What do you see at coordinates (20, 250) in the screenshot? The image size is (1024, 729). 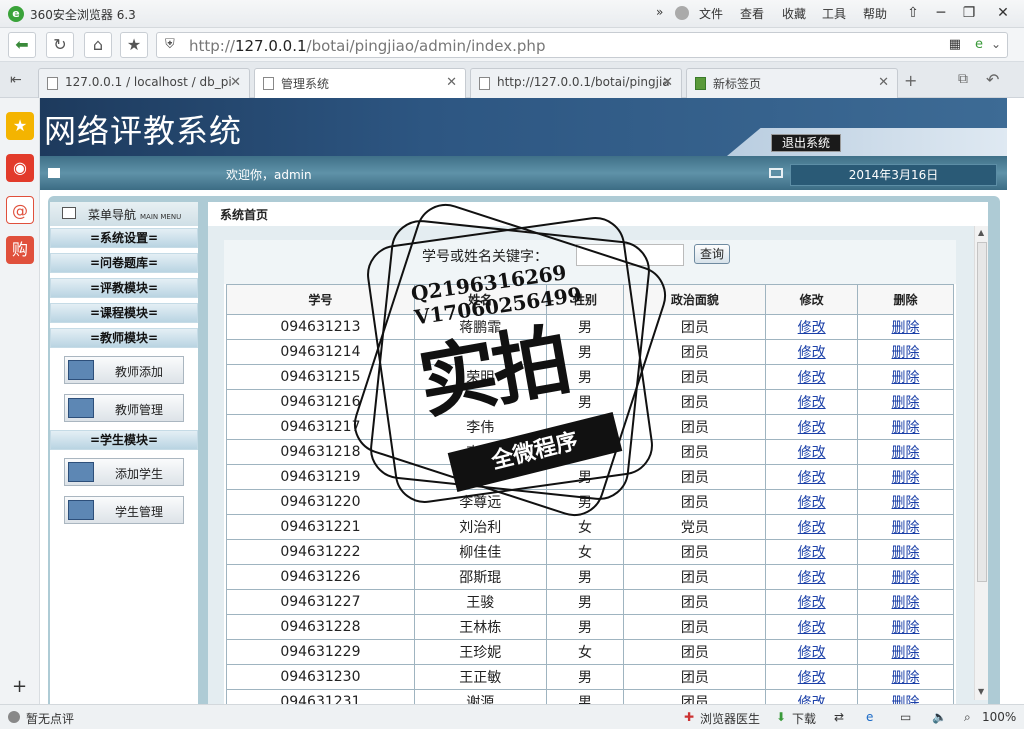 I see `shopping-icon: 购` at bounding box center [20, 250].